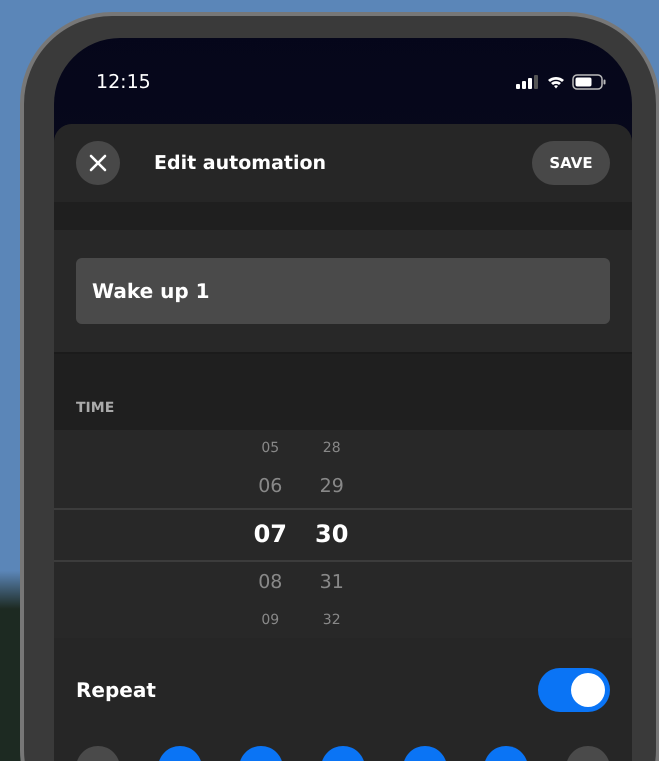 Image resolution: width=659 pixels, height=761 pixels. I want to click on save-button: SAVE, so click(571, 163).